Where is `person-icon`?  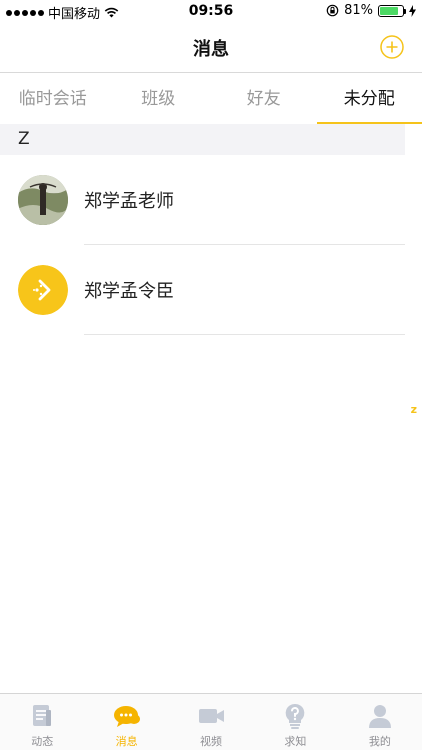
person-icon is located at coordinates (379, 716).